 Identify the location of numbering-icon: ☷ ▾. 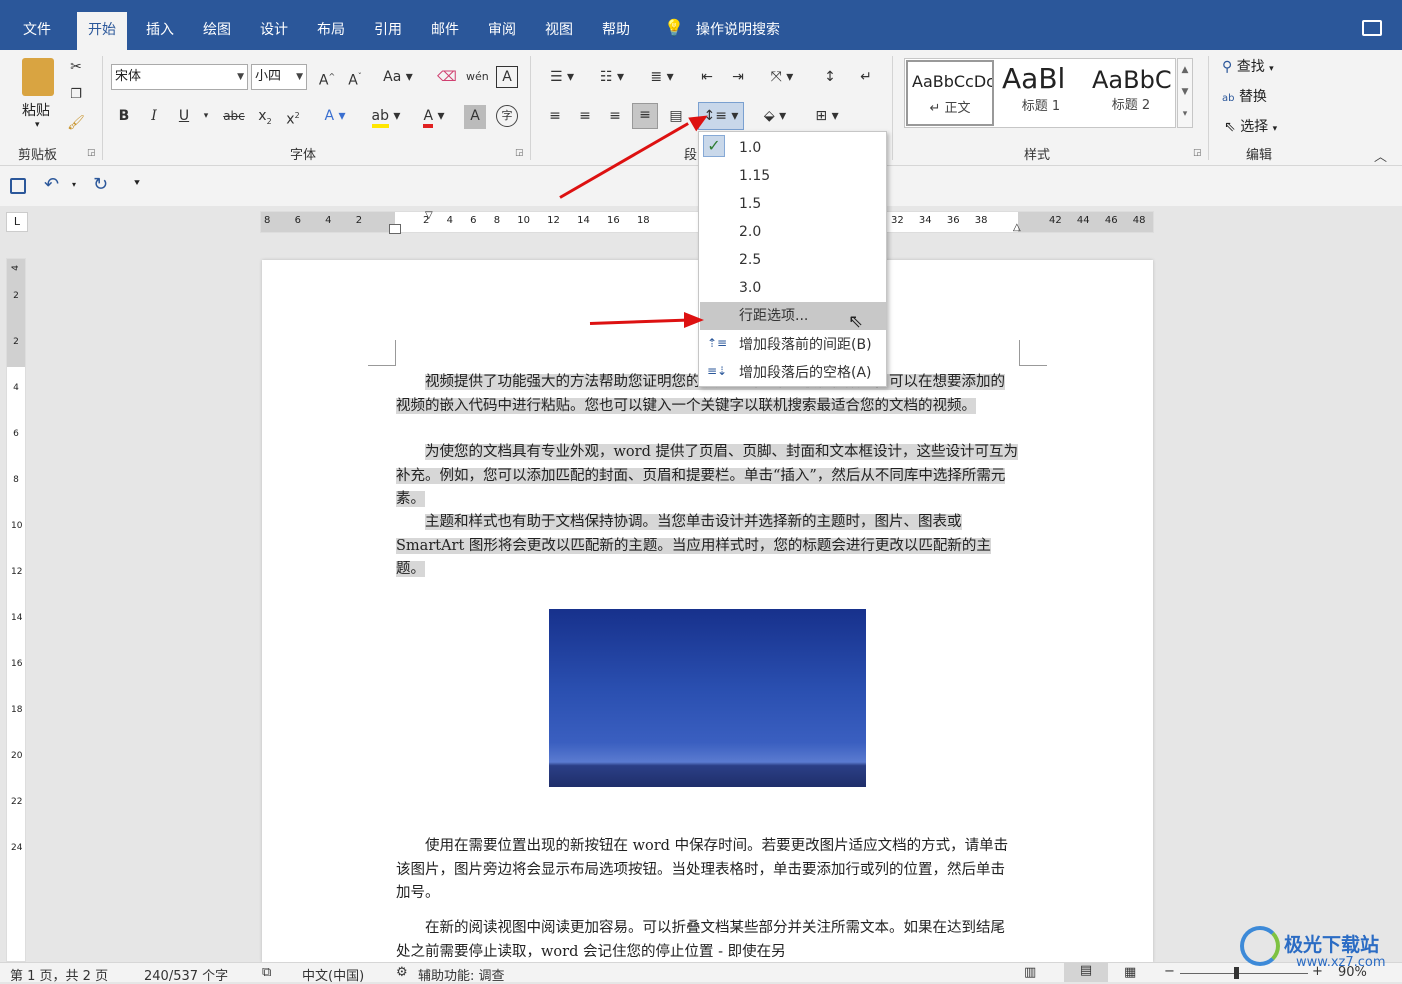
(612, 78).